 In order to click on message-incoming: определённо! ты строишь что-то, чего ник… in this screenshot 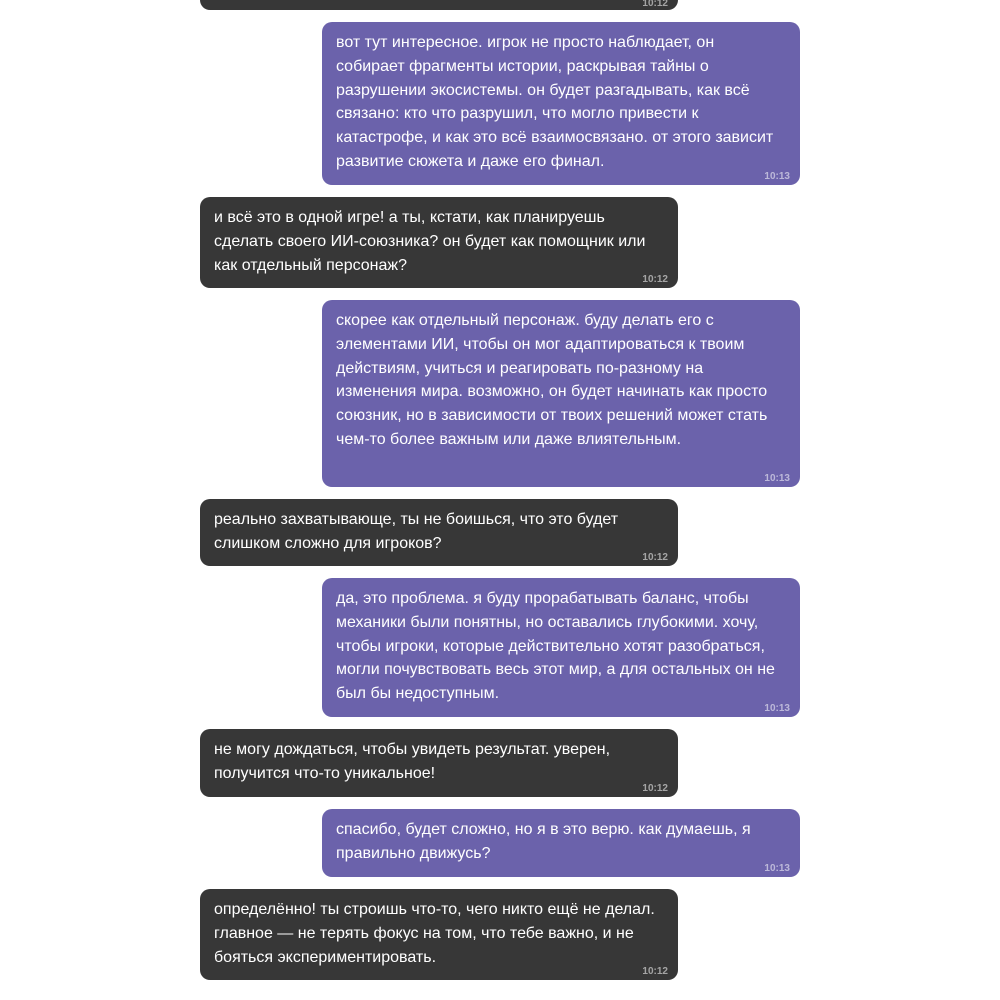, I will do `click(439, 934)`.